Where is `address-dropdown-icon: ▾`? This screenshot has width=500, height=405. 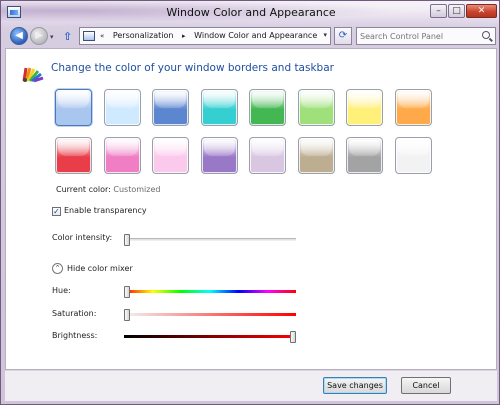 address-dropdown-icon: ▾ is located at coordinates (325, 35).